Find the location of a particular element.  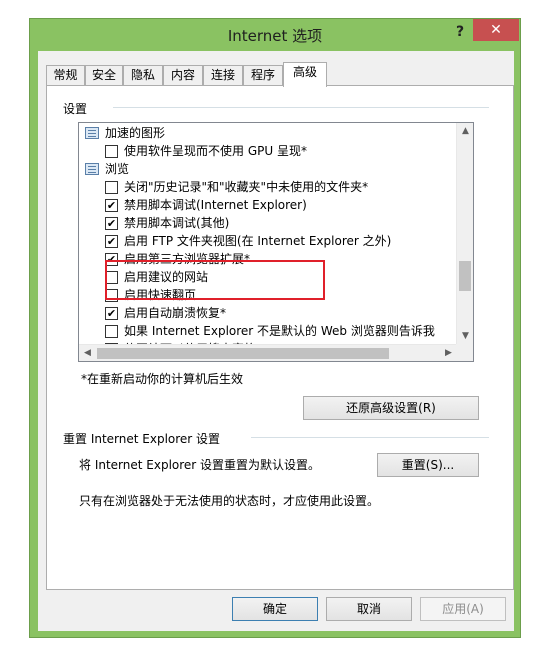

help-button: ? is located at coordinates (460, 32).